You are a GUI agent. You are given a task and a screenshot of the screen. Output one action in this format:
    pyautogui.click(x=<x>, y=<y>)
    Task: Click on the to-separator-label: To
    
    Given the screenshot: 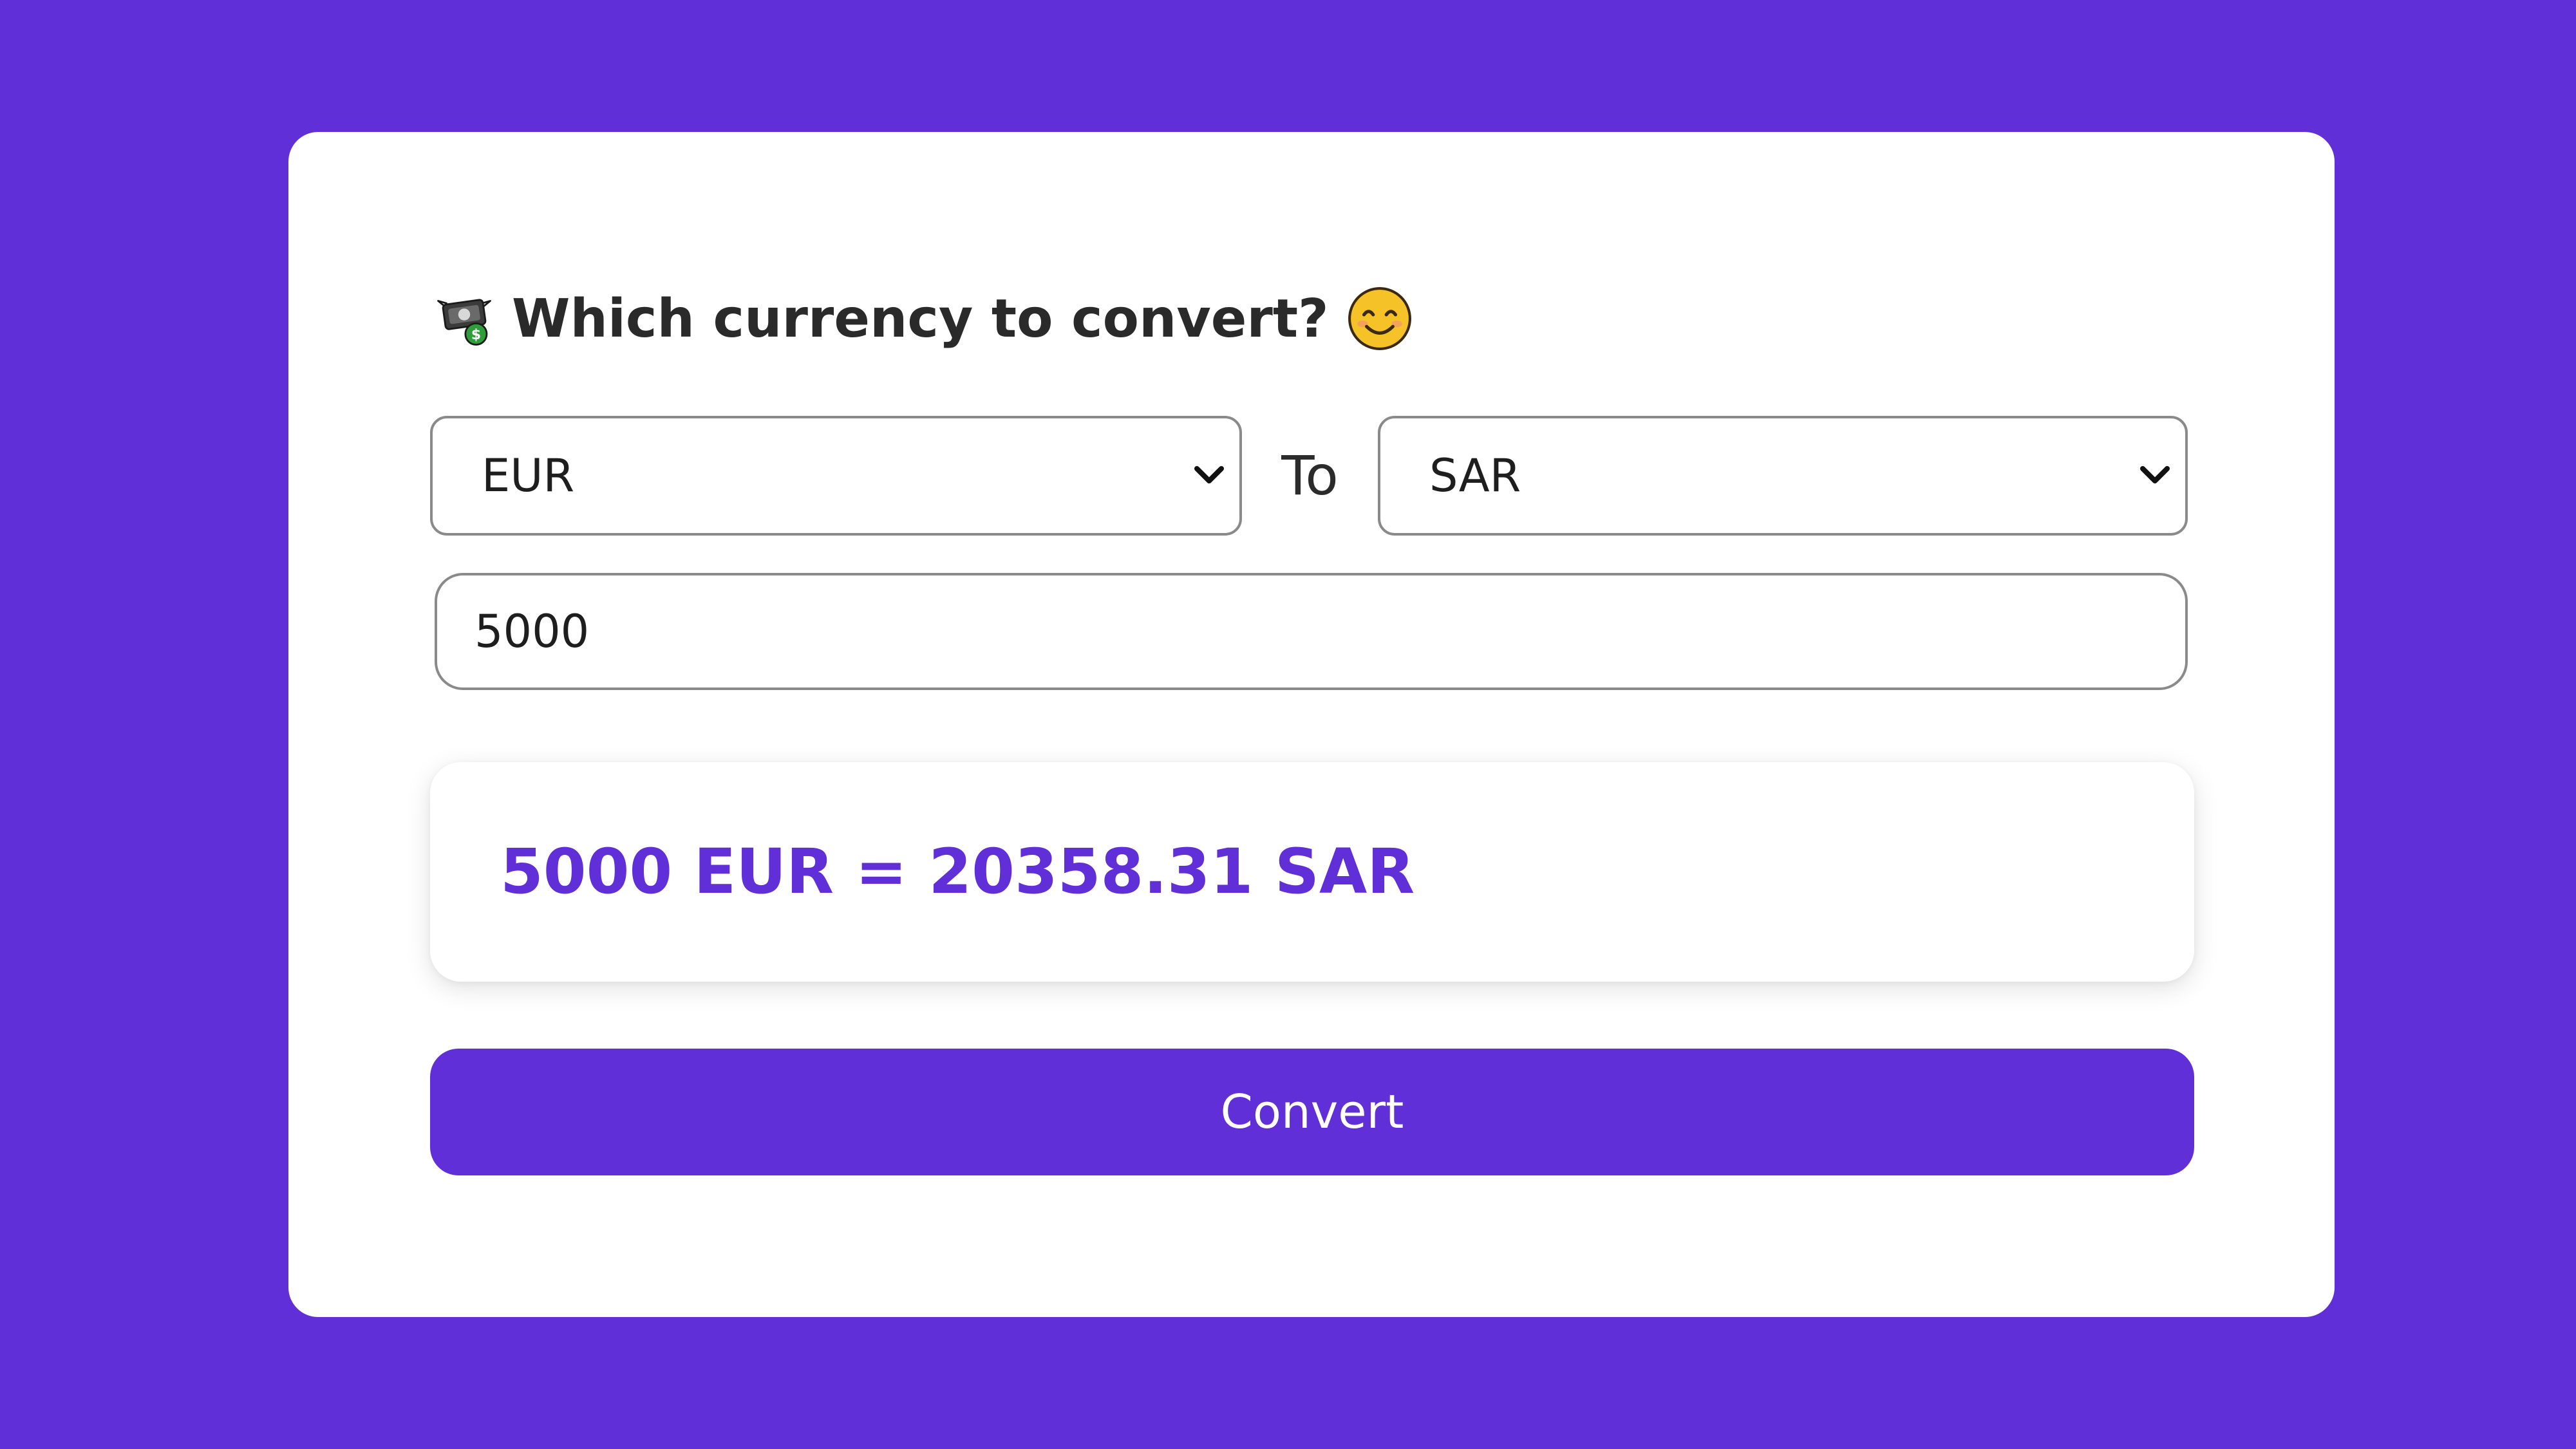 What is the action you would take?
    pyautogui.click(x=1310, y=475)
    